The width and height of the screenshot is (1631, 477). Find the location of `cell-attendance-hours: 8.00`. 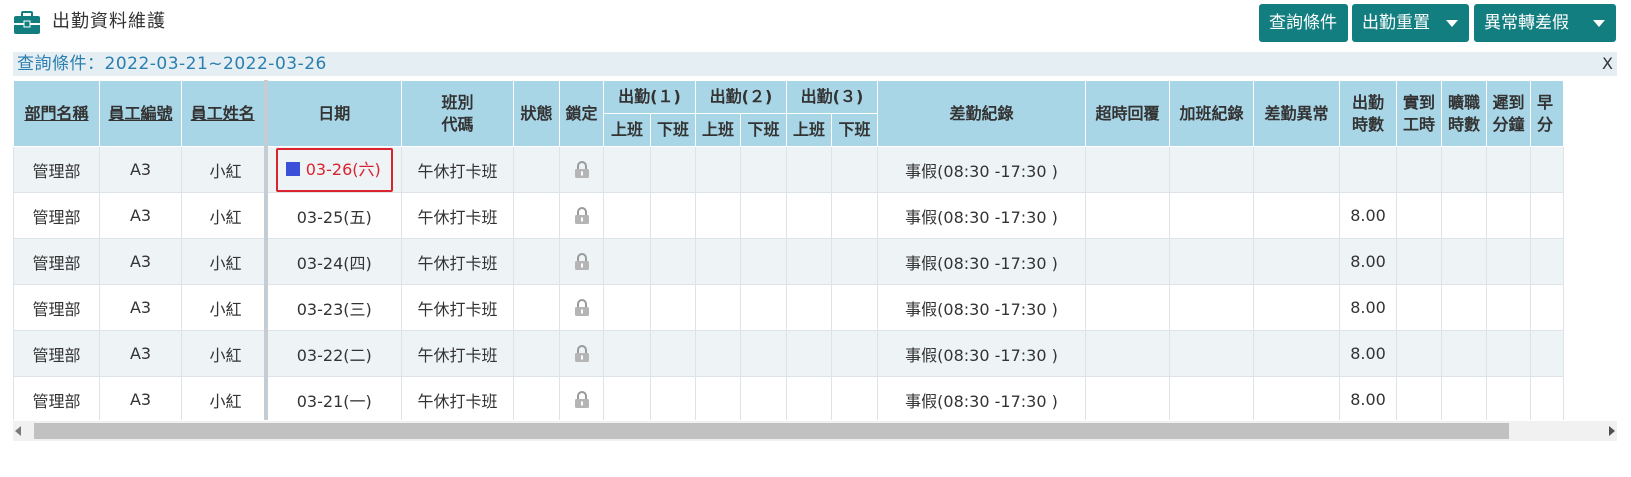

cell-attendance-hours: 8.00 is located at coordinates (1368, 353).